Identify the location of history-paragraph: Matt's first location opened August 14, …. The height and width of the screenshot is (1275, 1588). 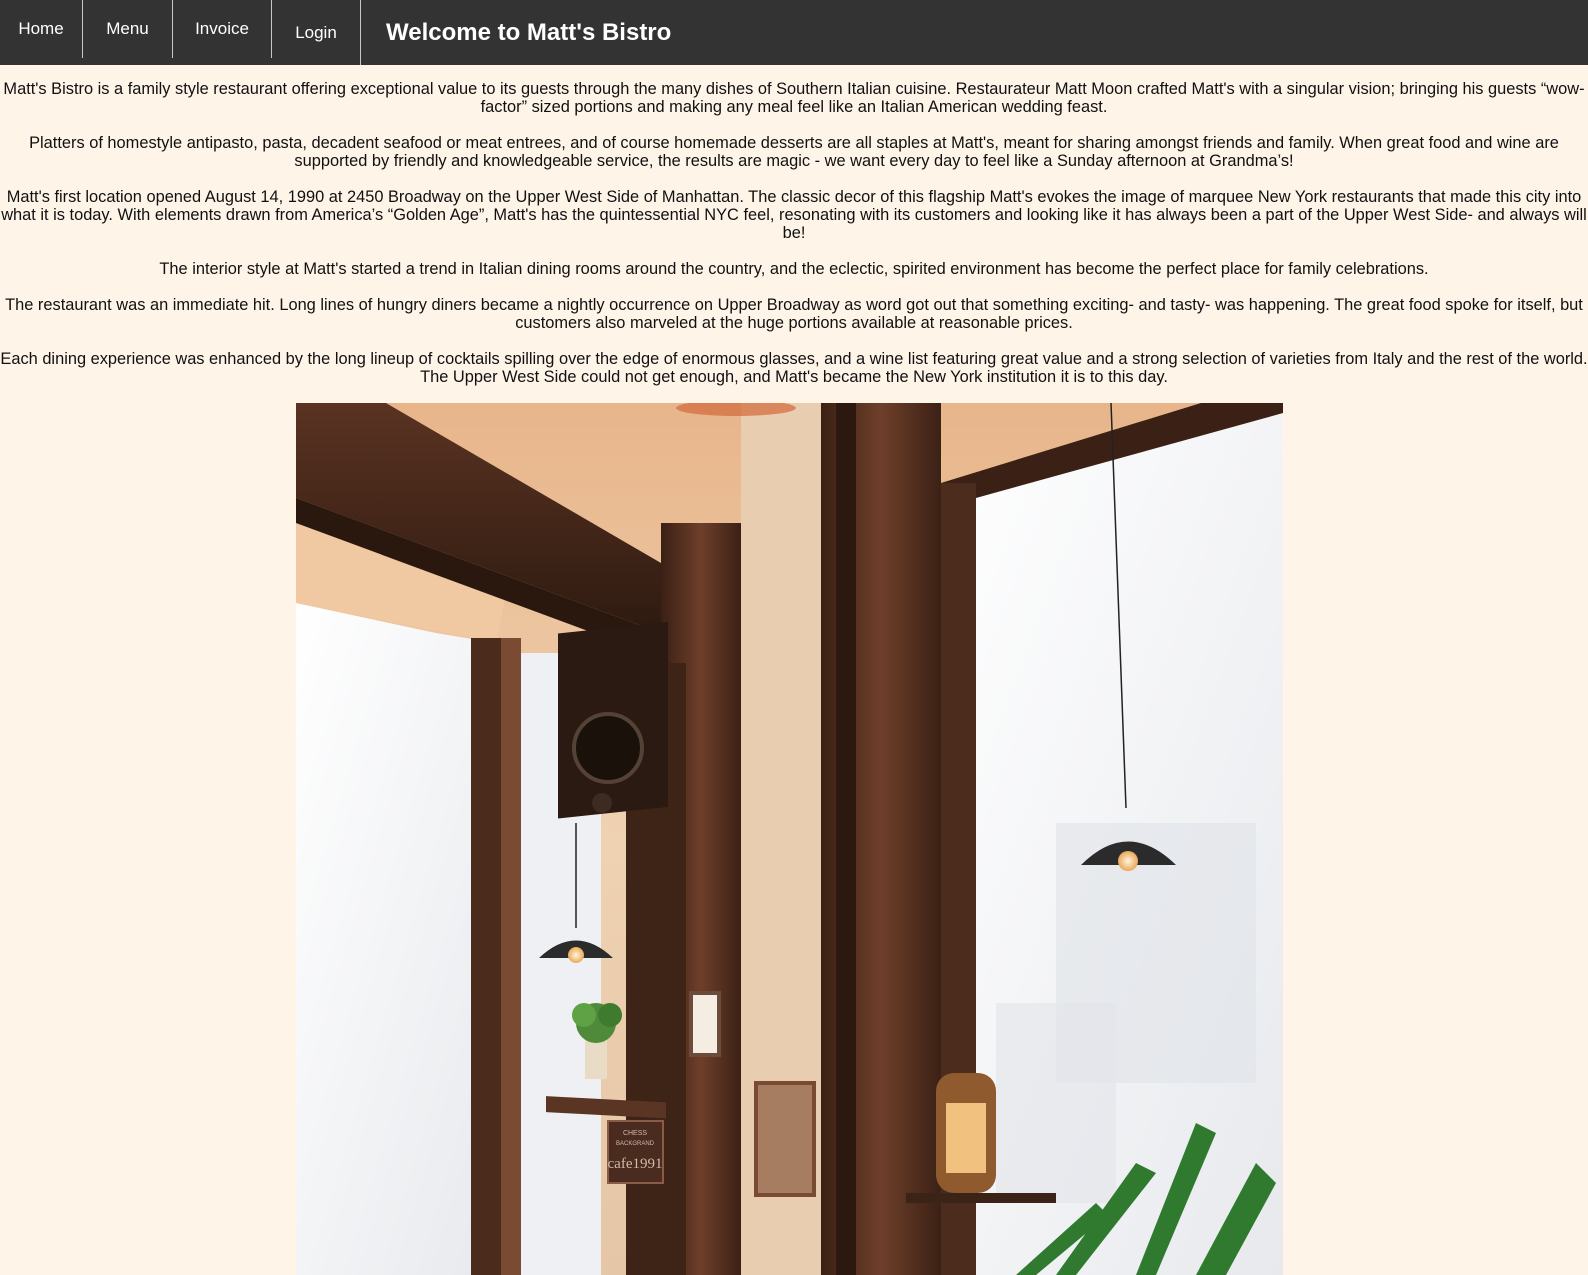
(794, 215).